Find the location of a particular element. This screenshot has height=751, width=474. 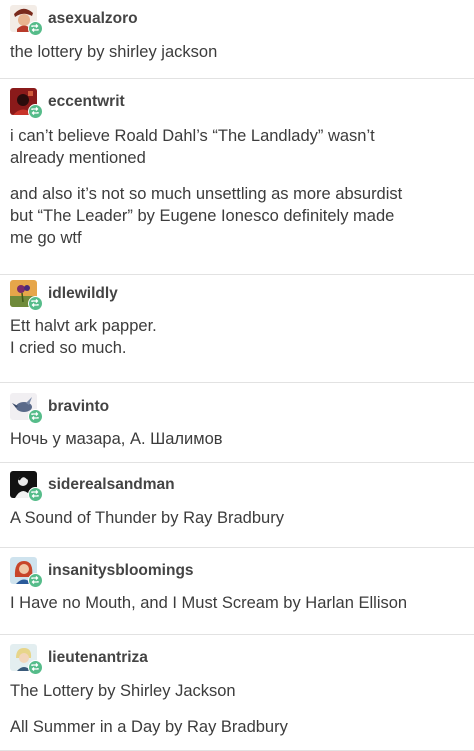

post-text: The Lottery by Shirley Jackson is located at coordinates (123, 691).